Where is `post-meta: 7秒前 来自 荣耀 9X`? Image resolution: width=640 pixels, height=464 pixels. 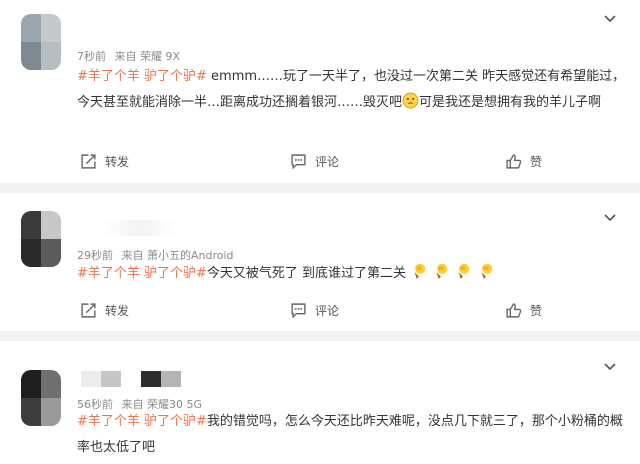 post-meta: 7秒前 来自 荣耀 9X is located at coordinates (131, 56).